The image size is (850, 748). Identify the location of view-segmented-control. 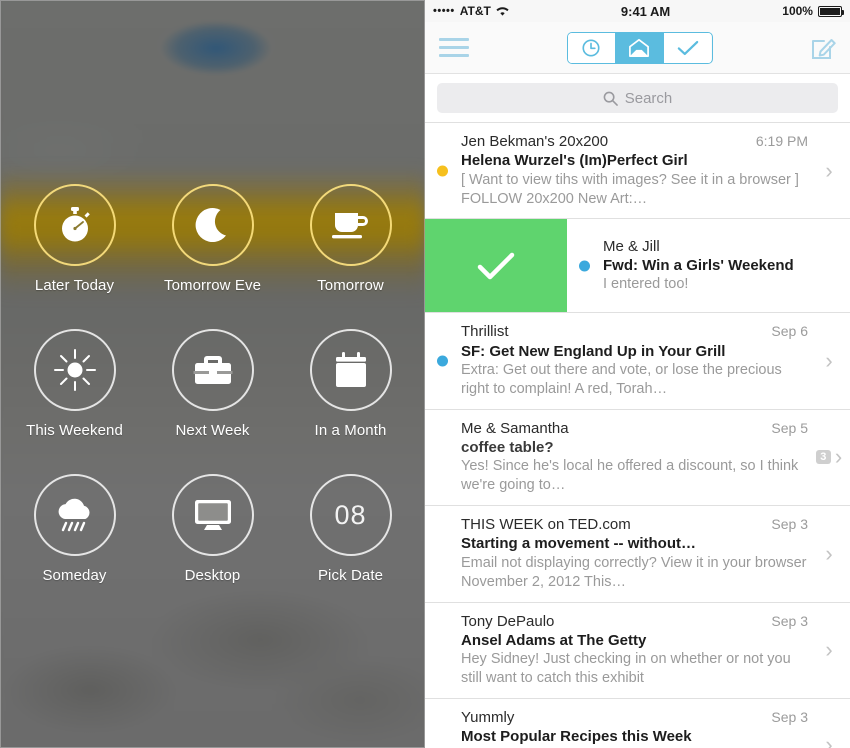
(639, 47).